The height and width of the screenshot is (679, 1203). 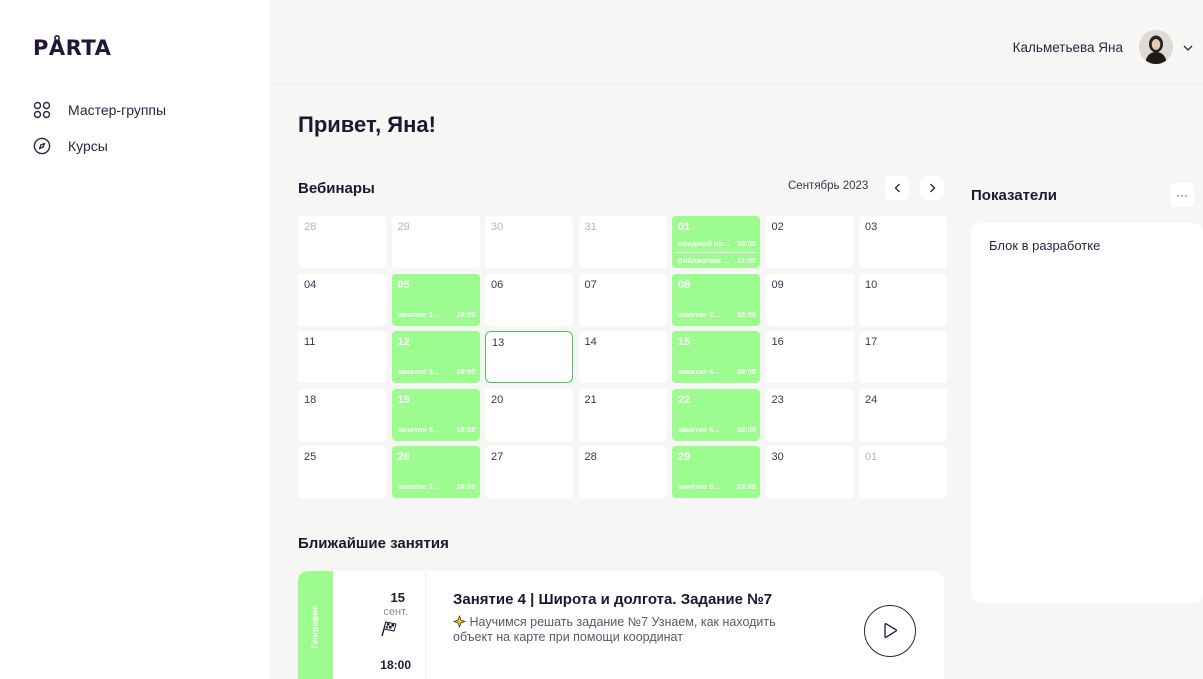 I want to click on webinars-title: Вебинары, so click(x=336, y=188).